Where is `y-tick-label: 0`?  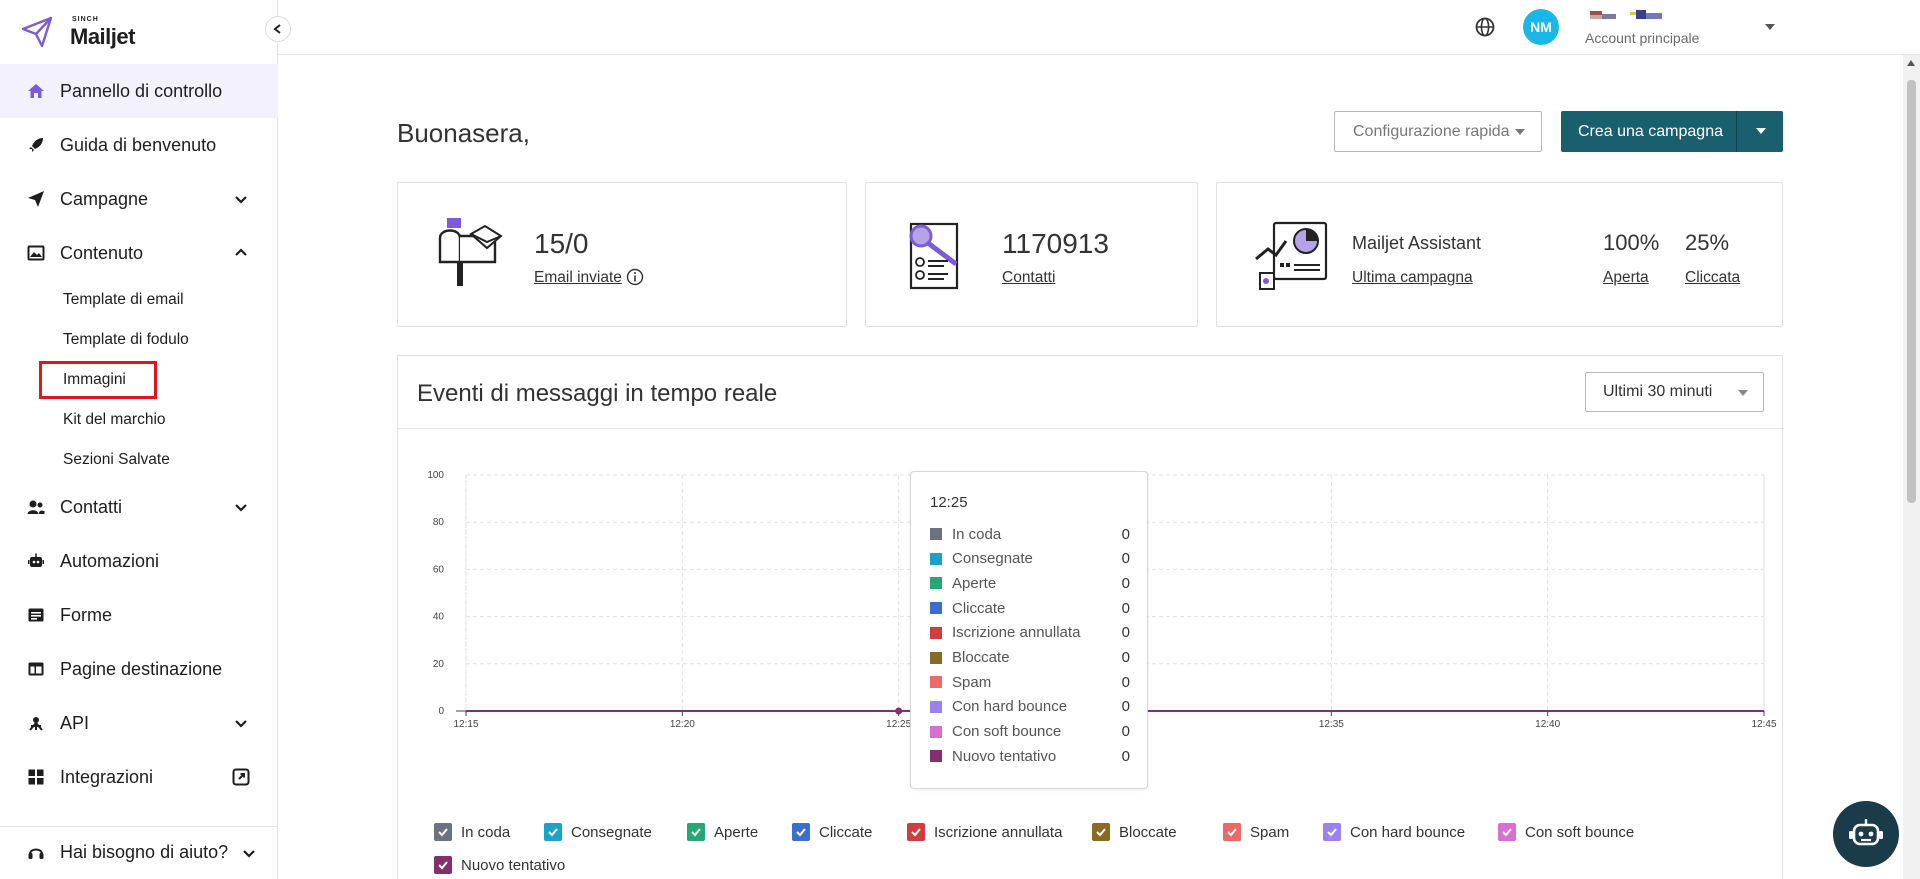
y-tick-label: 0 is located at coordinates (441, 711).